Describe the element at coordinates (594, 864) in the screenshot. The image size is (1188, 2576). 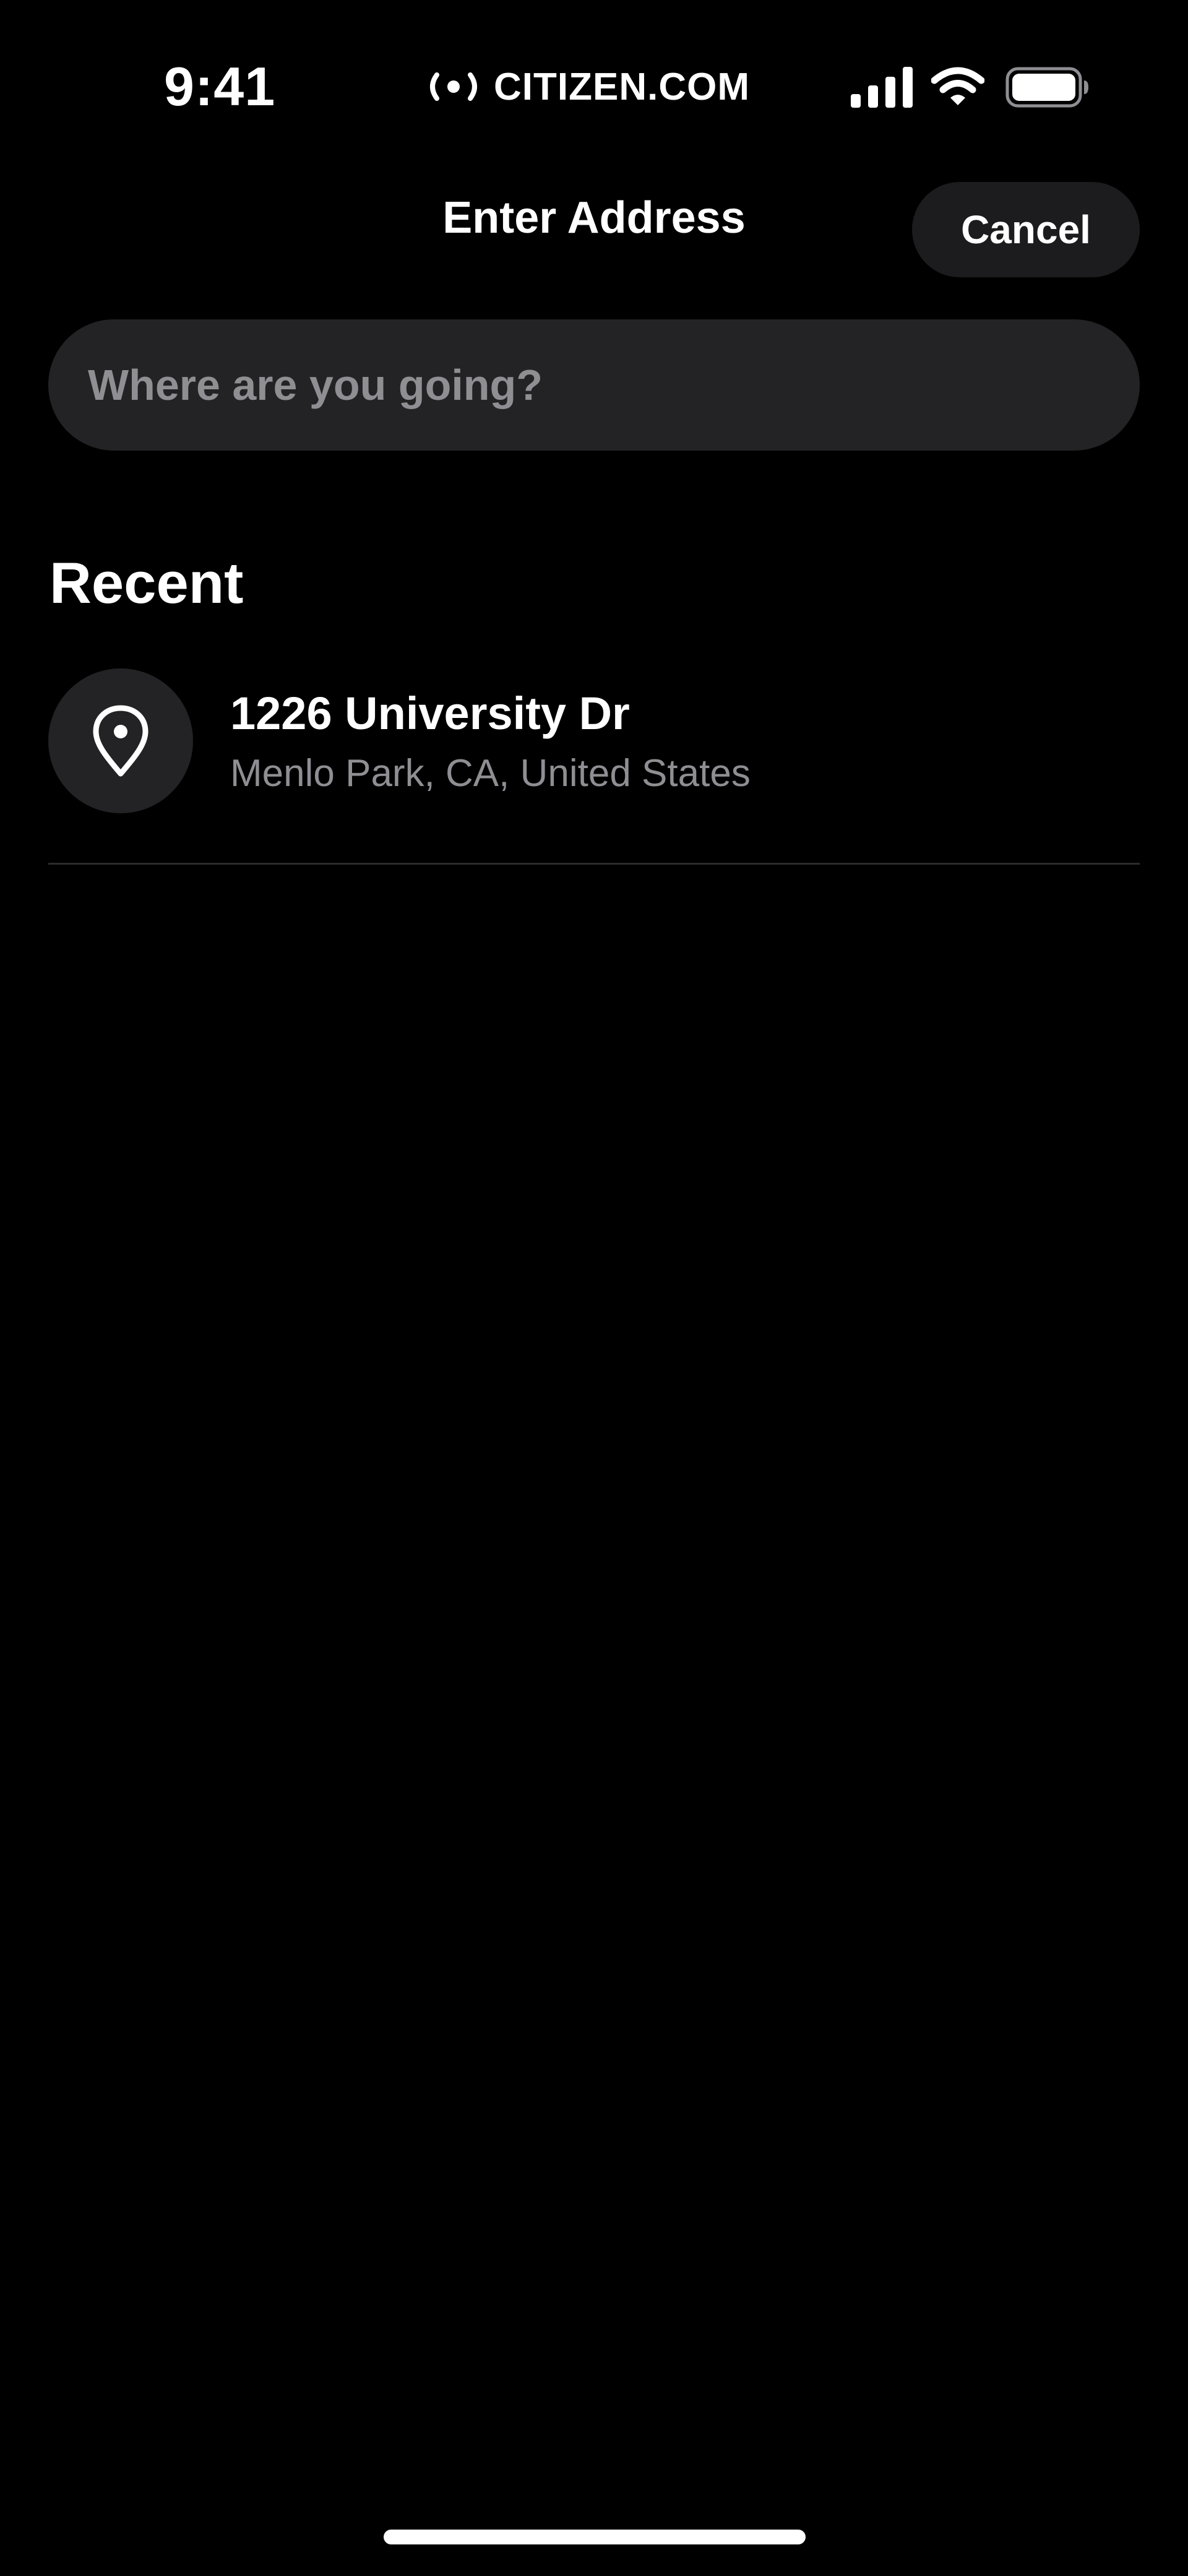
I see `divider` at that location.